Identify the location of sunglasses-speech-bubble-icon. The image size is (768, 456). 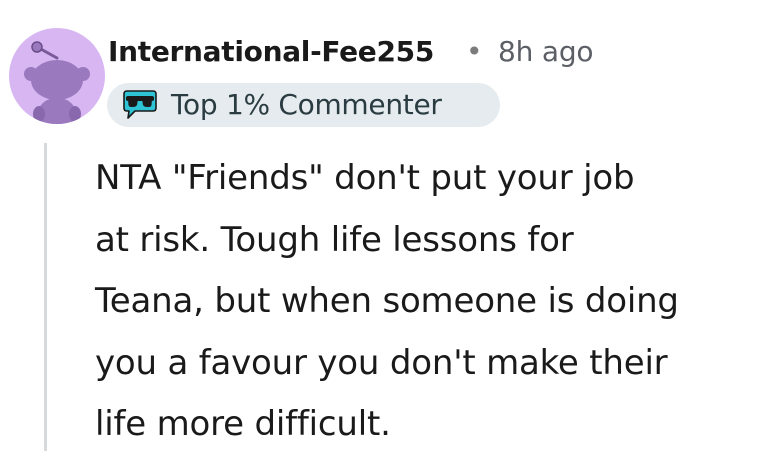
(140, 104).